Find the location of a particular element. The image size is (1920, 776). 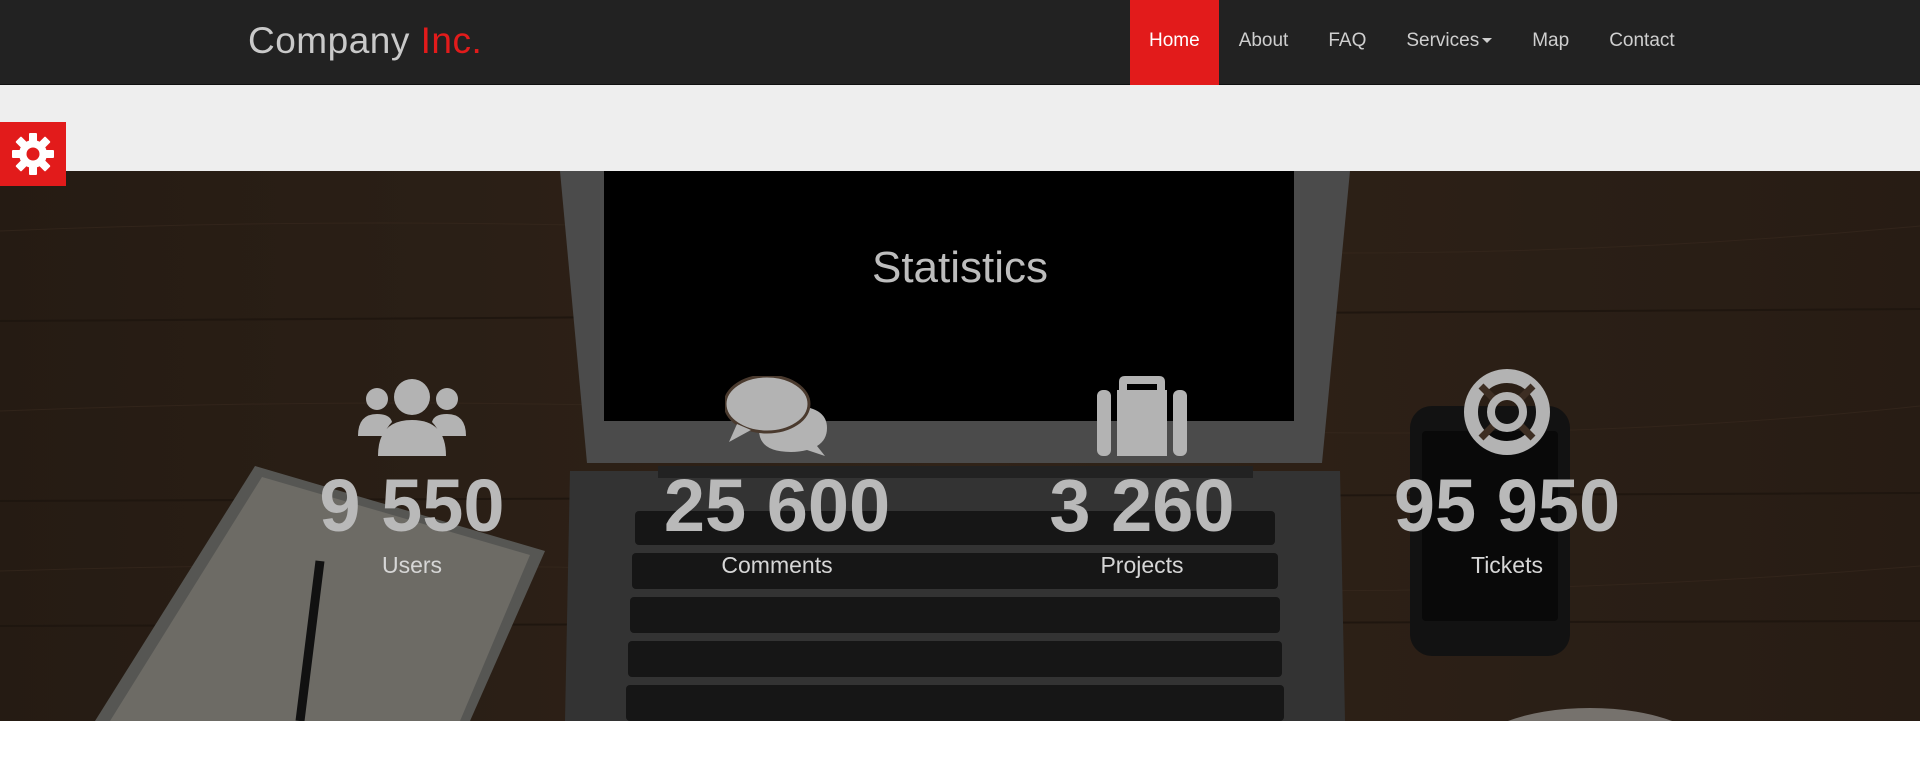

stat-tickets-value: 95 950 is located at coordinates (1507, 505).